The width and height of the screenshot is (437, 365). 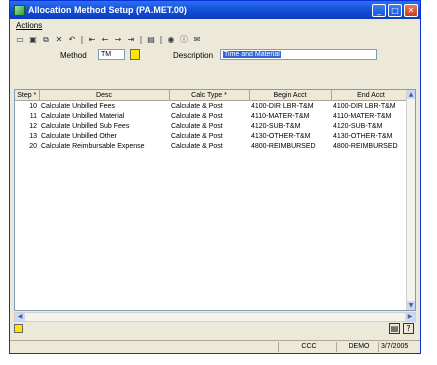 What do you see at coordinates (290, 146) in the screenshot?
I see `cell-begin-acct: 4800-REIMBURSED` at bounding box center [290, 146].